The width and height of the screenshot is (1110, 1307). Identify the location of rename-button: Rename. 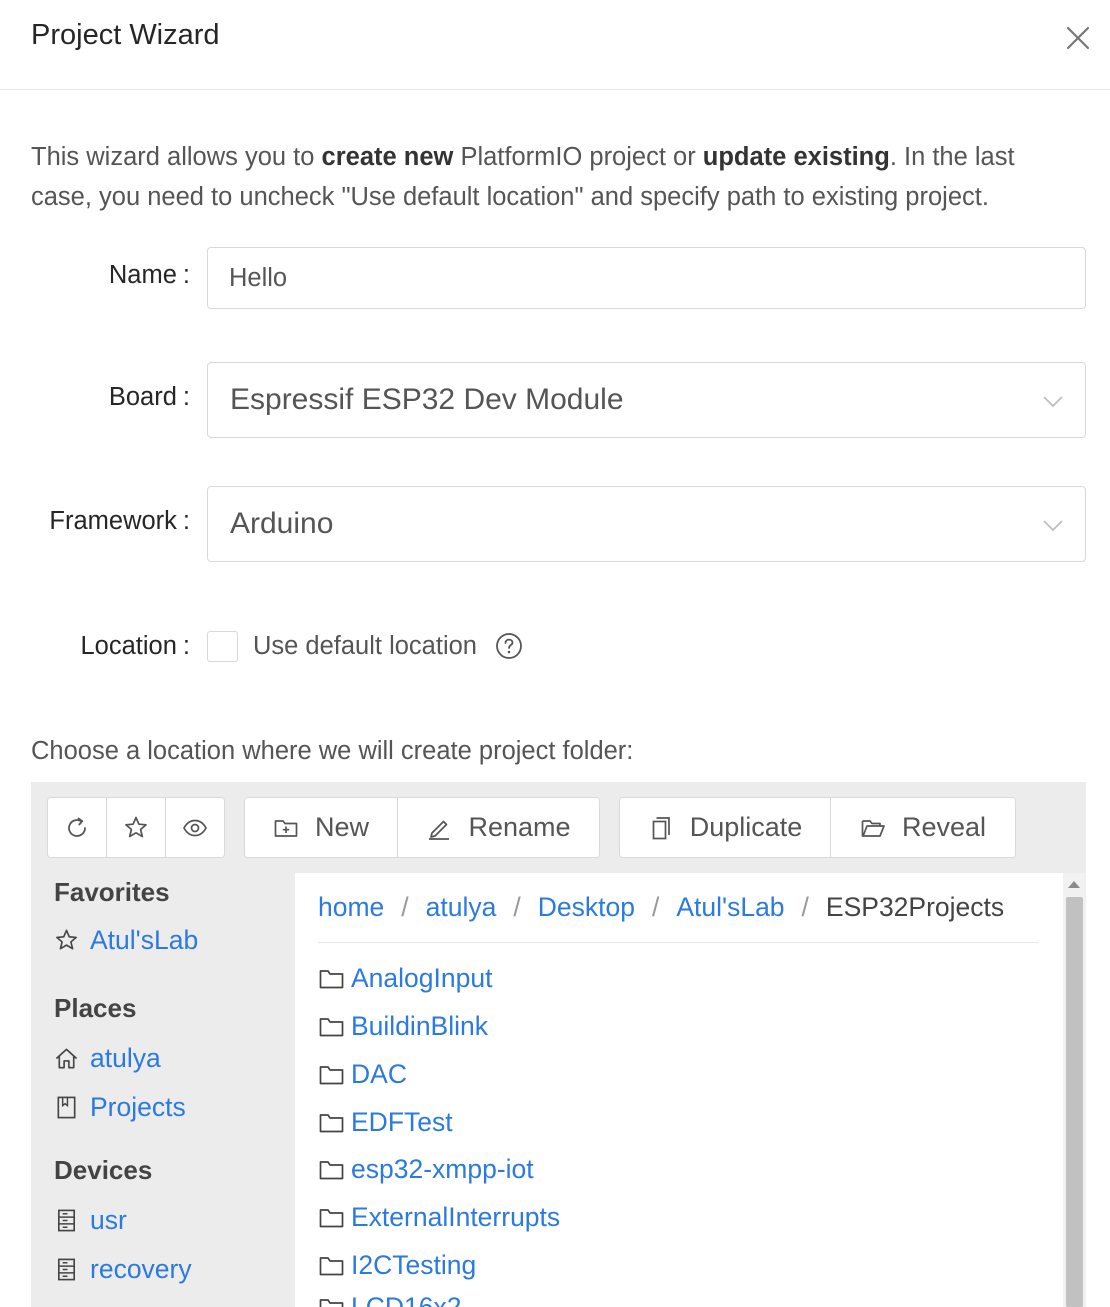
(498, 827).